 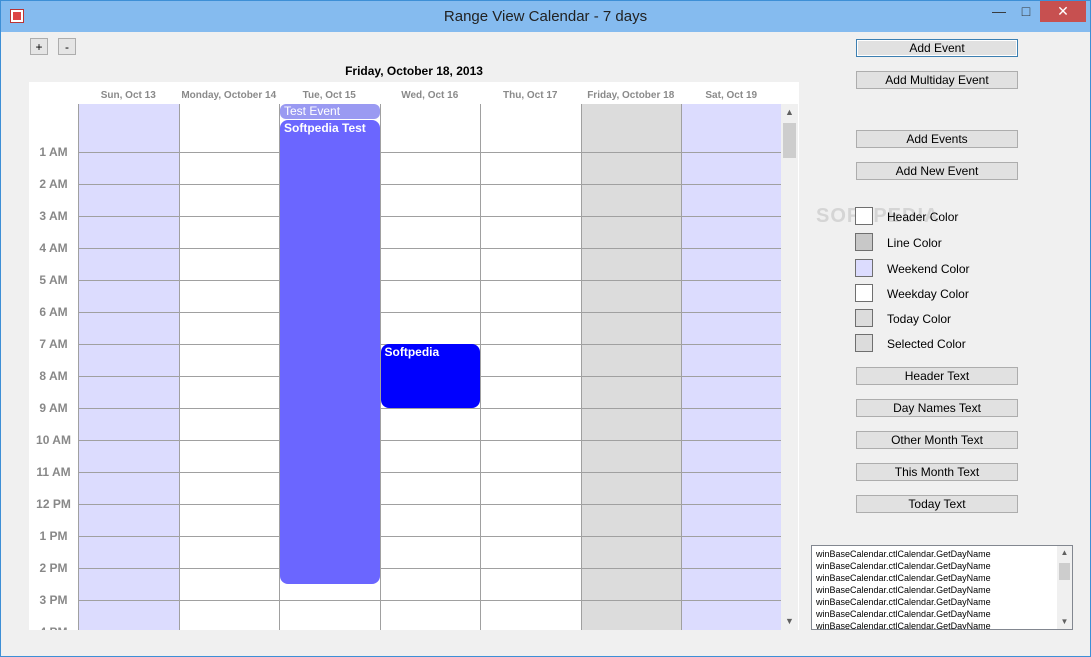 I want to click on calendar-scrollbar: ▲ ▼, so click(x=789, y=367).